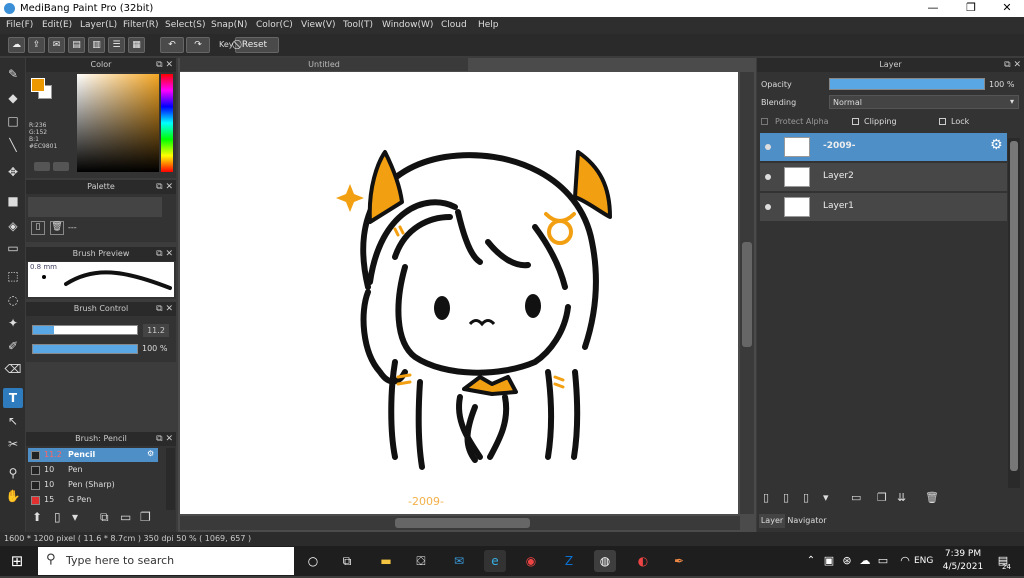 The width and height of the screenshot is (1024, 578). I want to click on hue-slider, so click(167, 123).